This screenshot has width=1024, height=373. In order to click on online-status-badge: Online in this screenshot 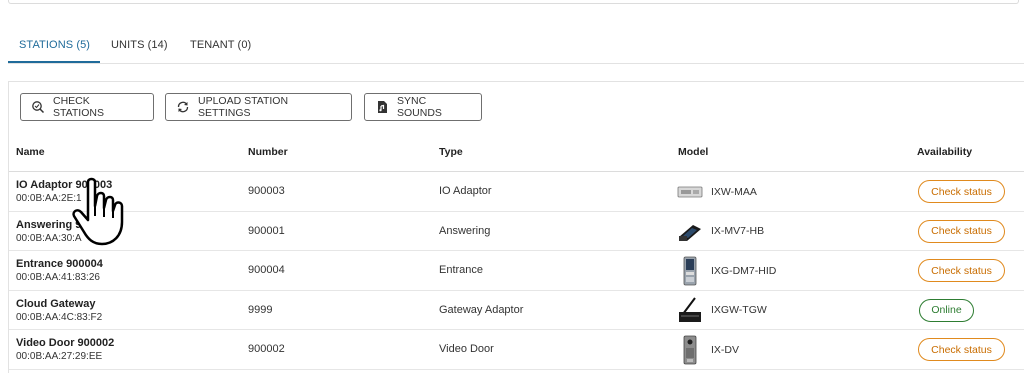, I will do `click(946, 310)`.